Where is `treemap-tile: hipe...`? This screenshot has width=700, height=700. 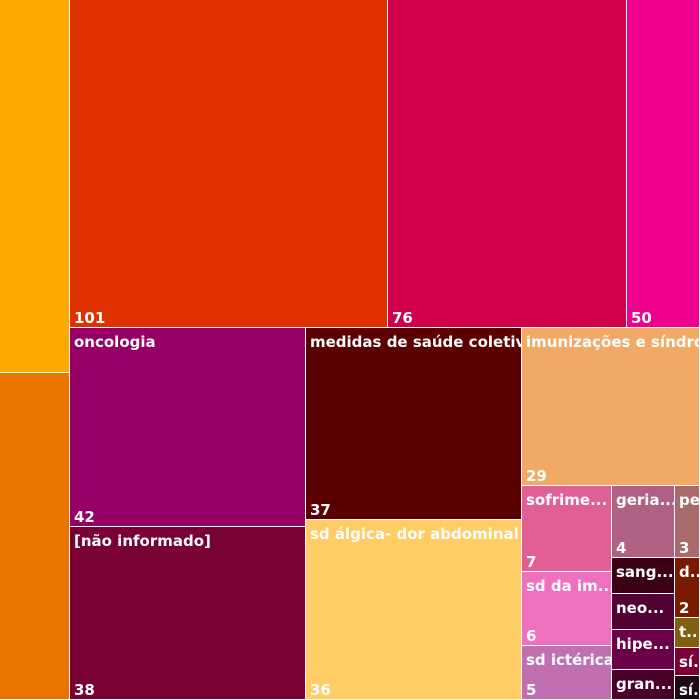 treemap-tile: hipe... is located at coordinates (643, 650).